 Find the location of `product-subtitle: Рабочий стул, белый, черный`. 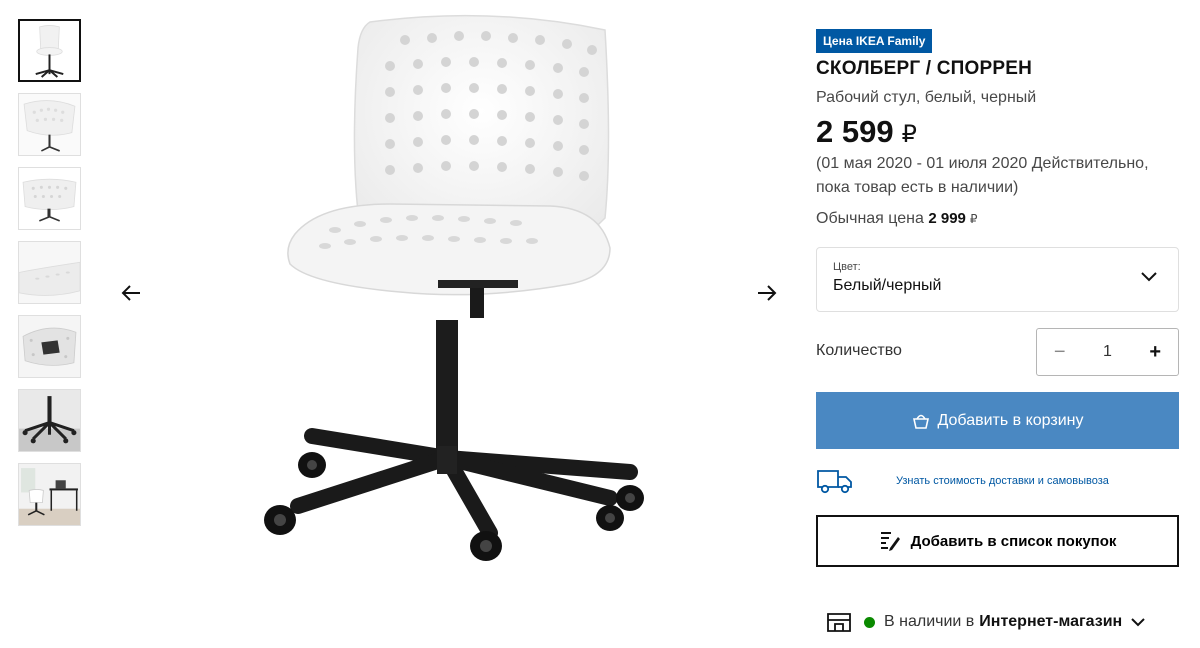

product-subtitle: Рабочий стул, белый, черный is located at coordinates (926, 97).